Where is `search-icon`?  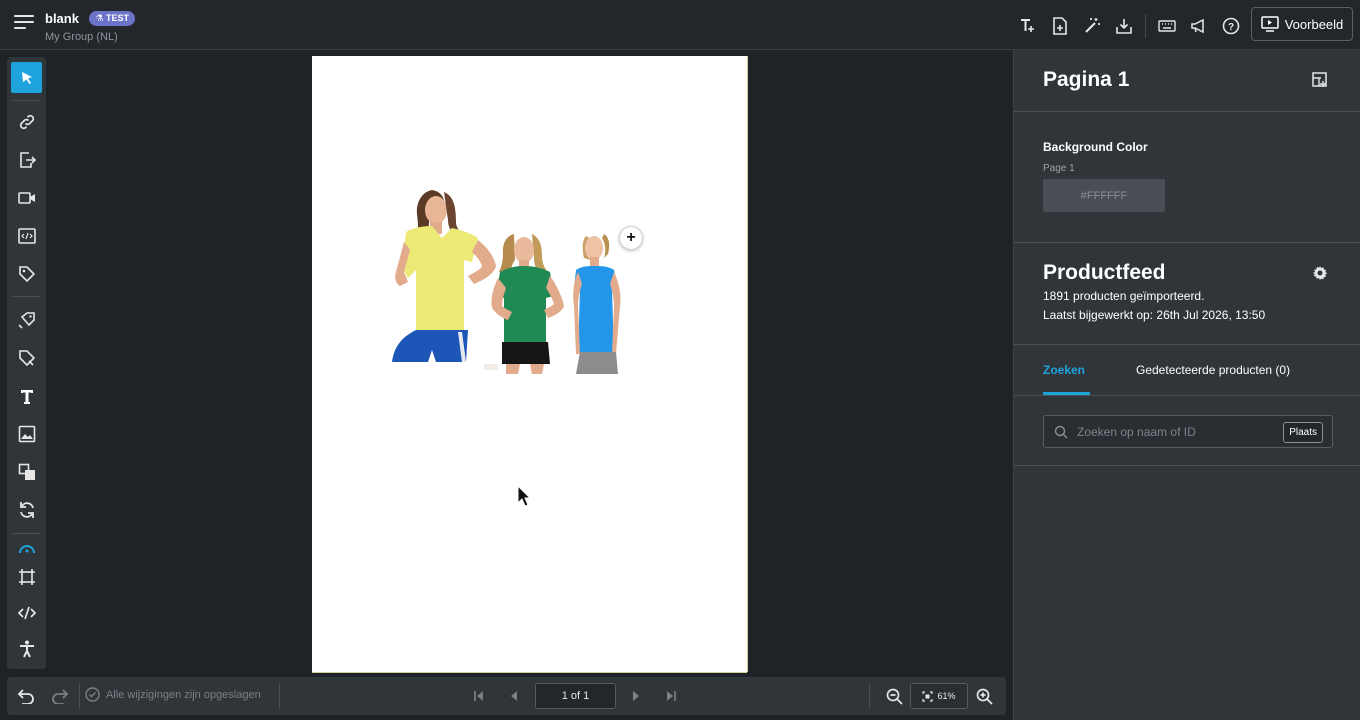 search-icon is located at coordinates (1061, 432).